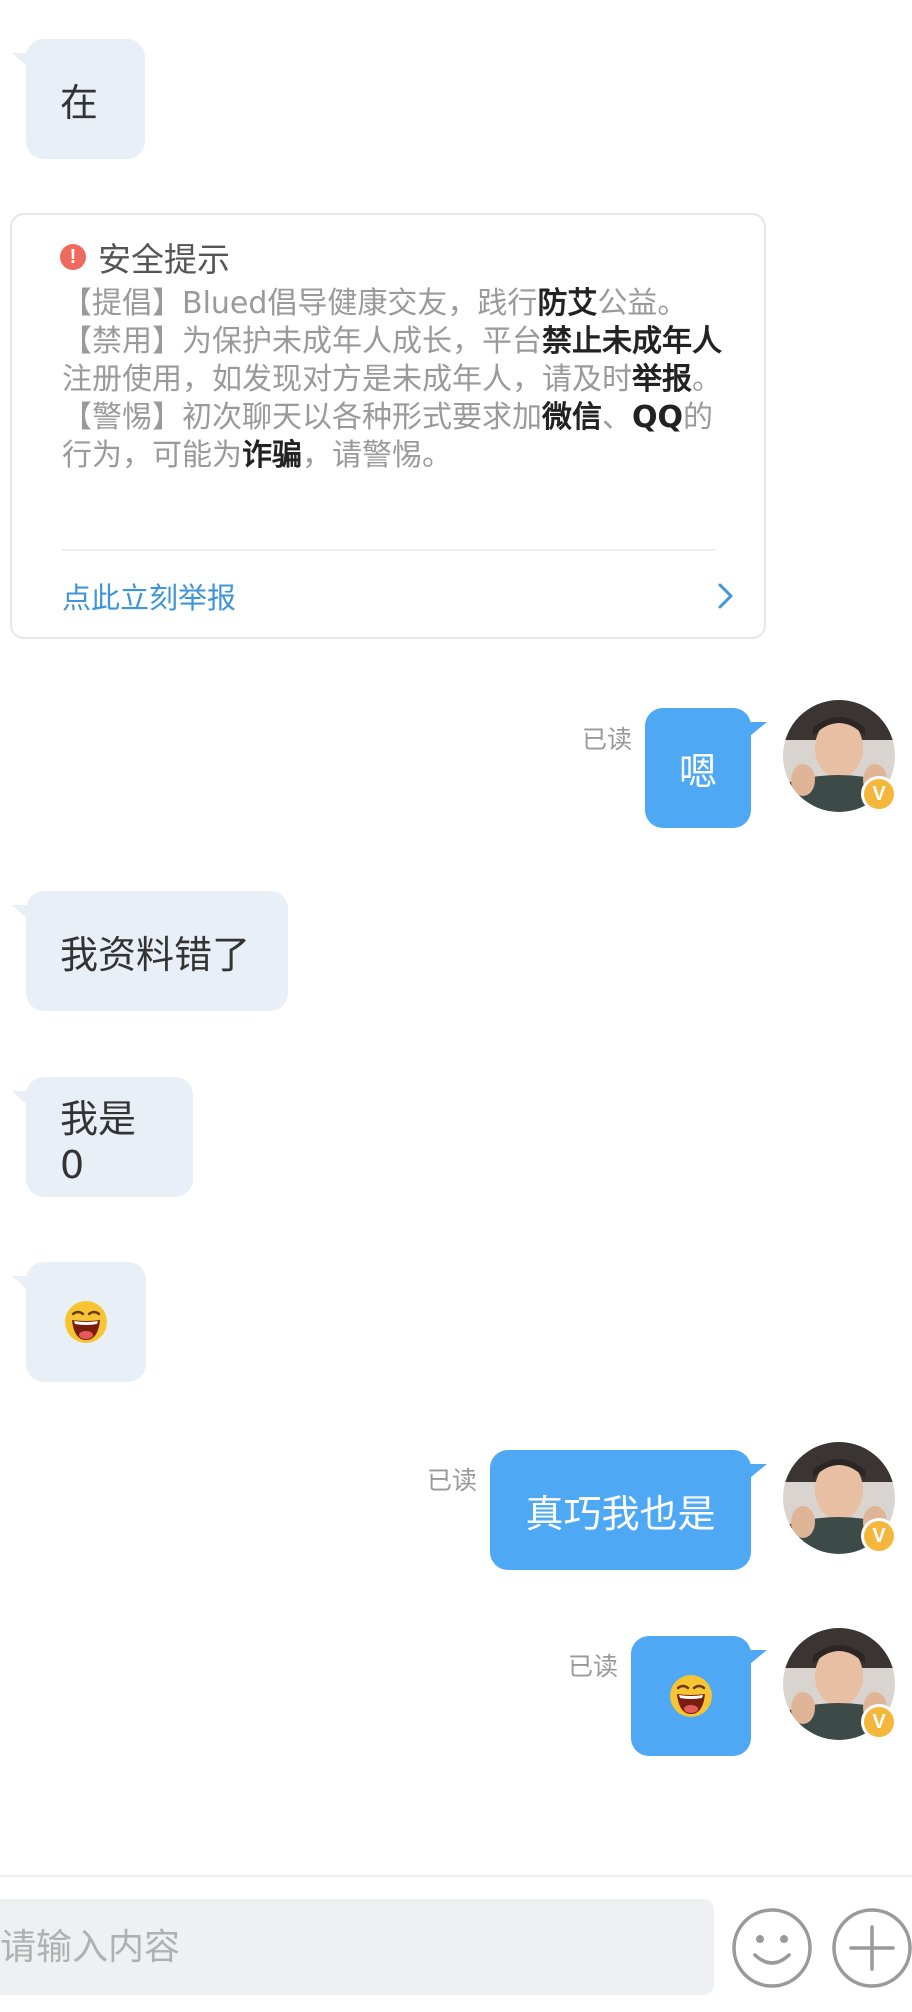 Image resolution: width=912 pixels, height=2012 pixels. I want to click on safety-line-promote: 【提倡】Blued倡导健康交友，践行防艾公益。, so click(375, 303).